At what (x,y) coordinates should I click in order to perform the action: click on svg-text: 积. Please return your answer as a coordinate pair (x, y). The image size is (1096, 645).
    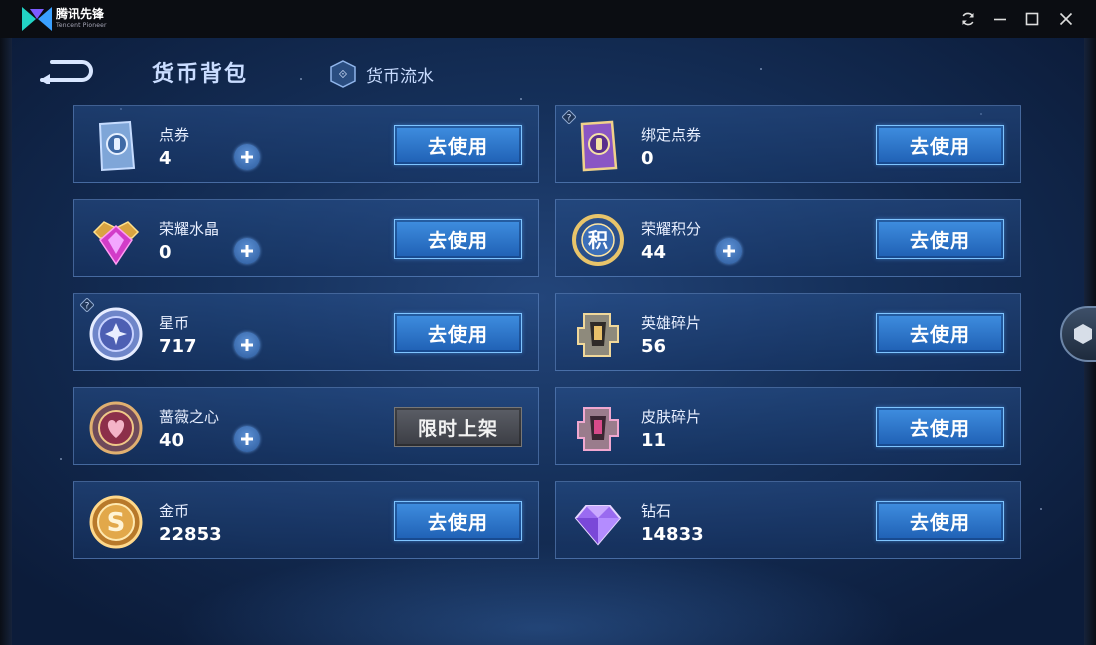
    Looking at the image, I should click on (598, 240).